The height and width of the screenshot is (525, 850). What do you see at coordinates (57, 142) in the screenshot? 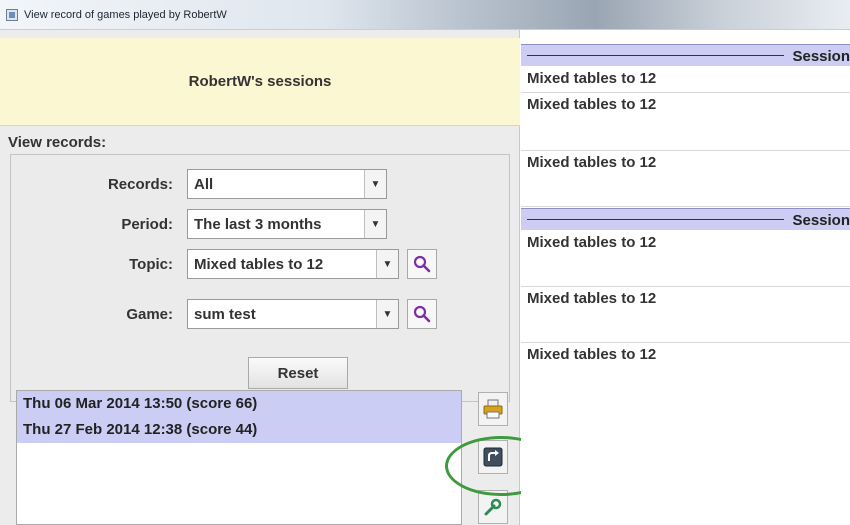
I see `view-records-label: View records:` at bounding box center [57, 142].